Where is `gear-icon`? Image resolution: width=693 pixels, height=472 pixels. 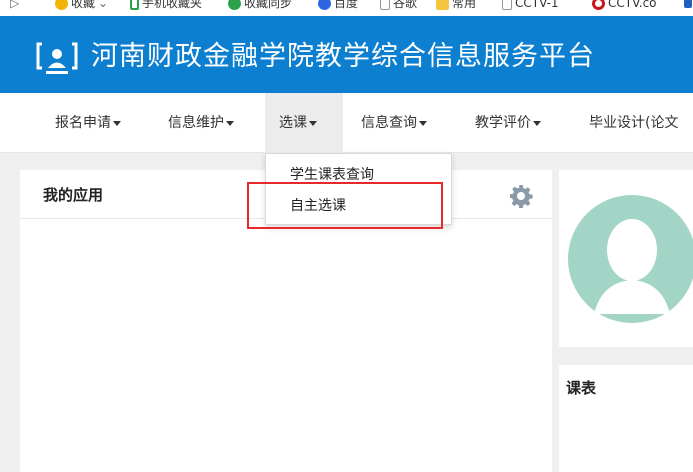 gear-icon is located at coordinates (521, 196).